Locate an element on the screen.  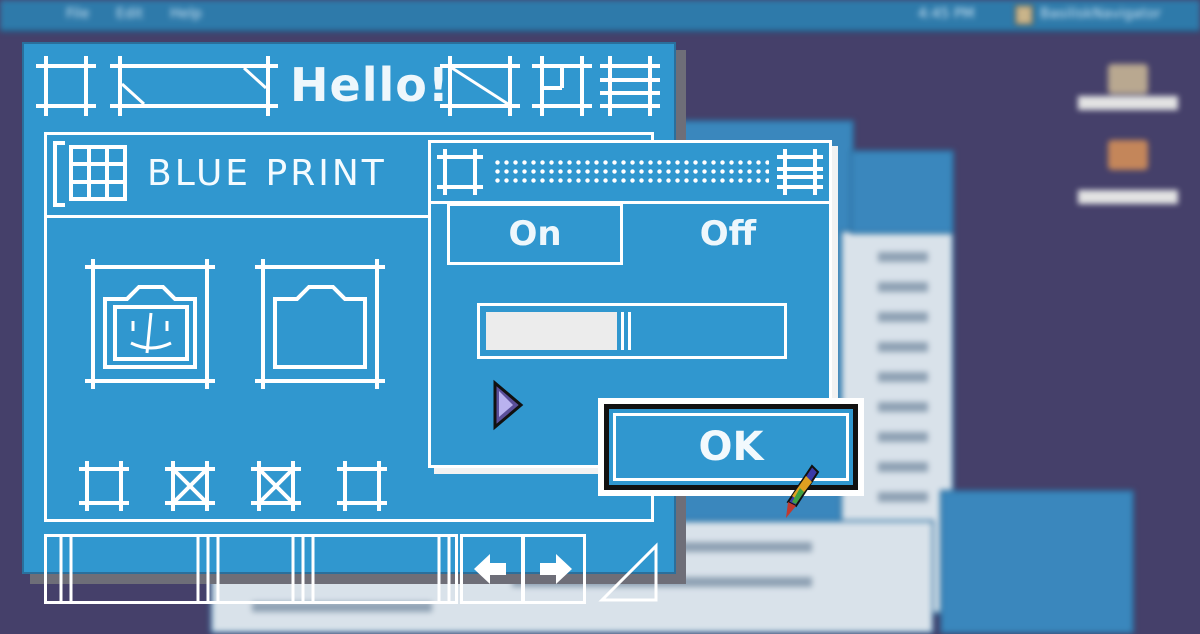
application-icon is located at coordinates (1024, 15).